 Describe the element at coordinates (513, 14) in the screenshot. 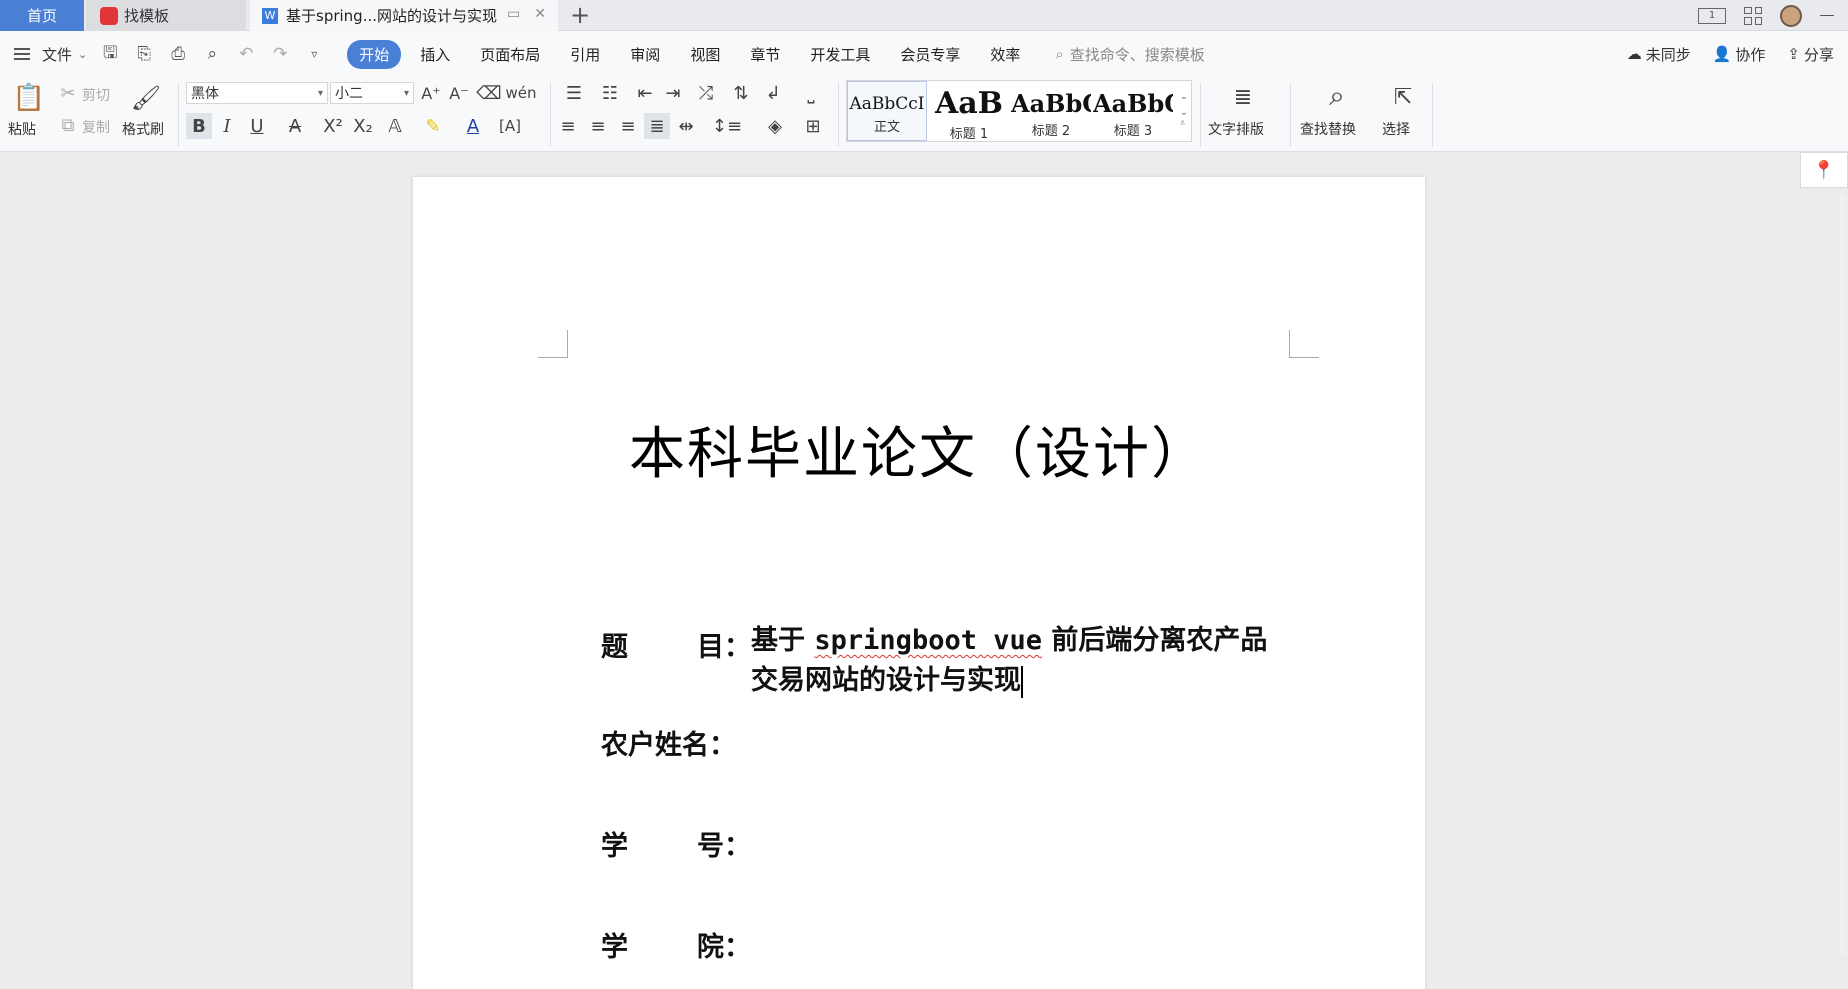

I see `pin-icon: ▭` at that location.